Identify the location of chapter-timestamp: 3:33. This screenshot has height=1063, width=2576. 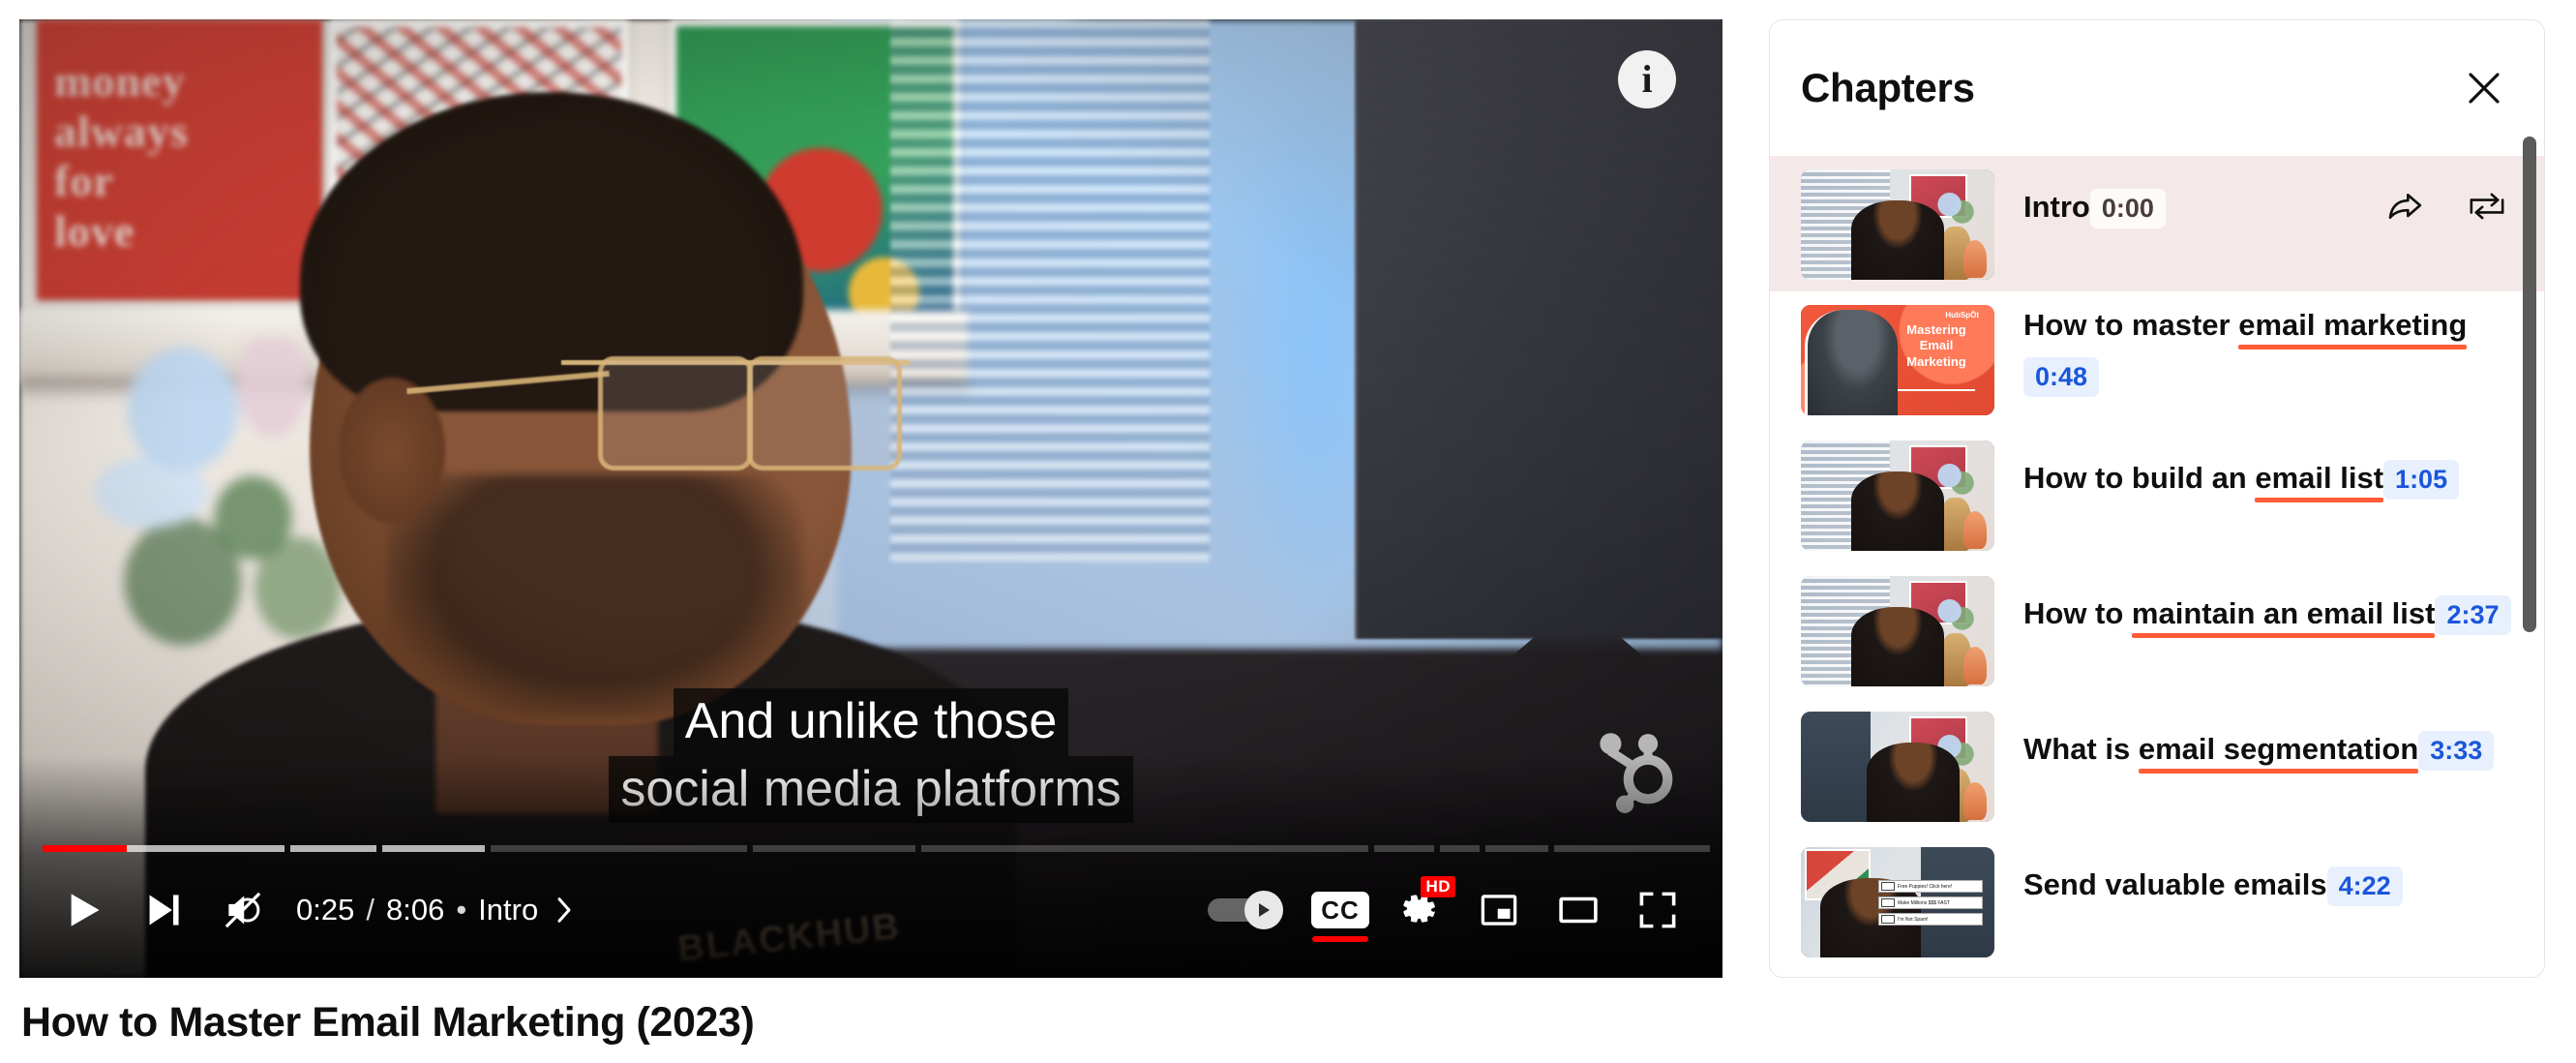
(2456, 751).